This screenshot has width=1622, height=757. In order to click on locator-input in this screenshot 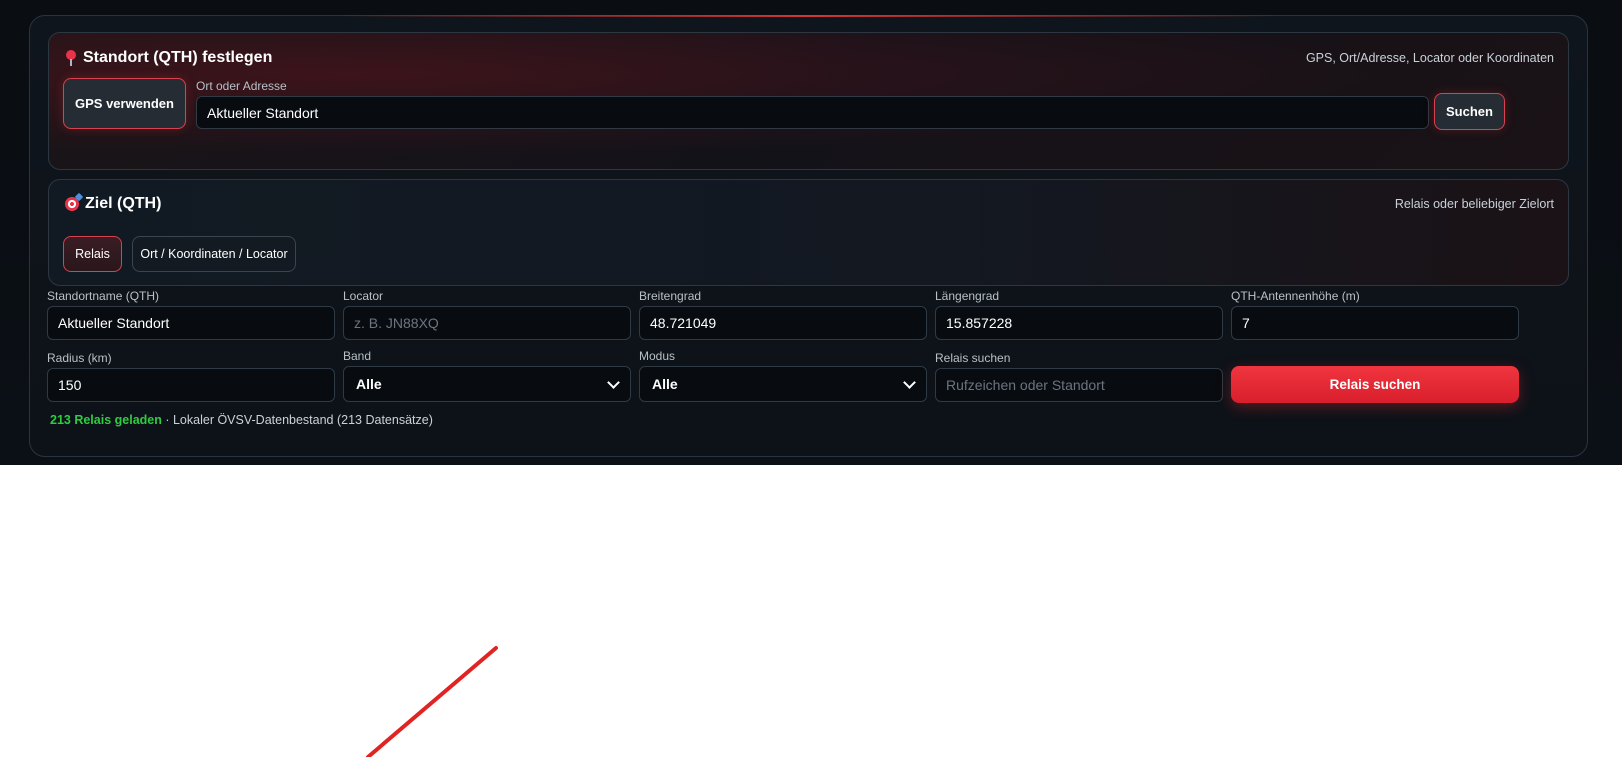, I will do `click(487, 323)`.